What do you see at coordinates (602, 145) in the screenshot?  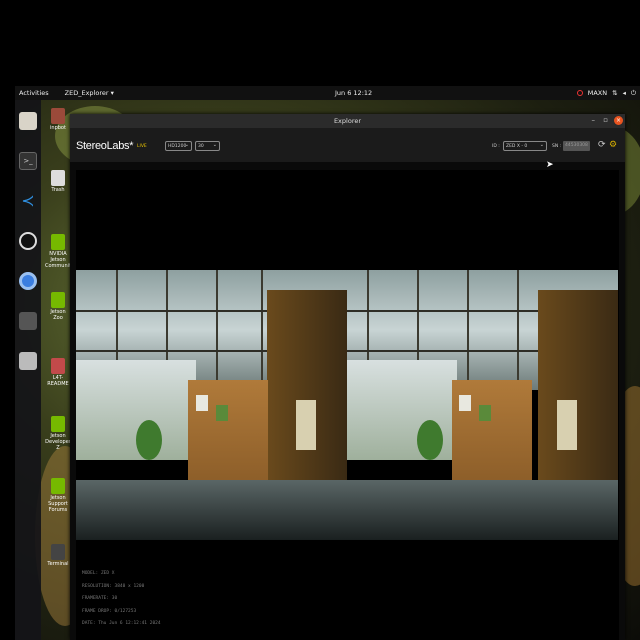 I see `refresh-icon: ⟳` at bounding box center [602, 145].